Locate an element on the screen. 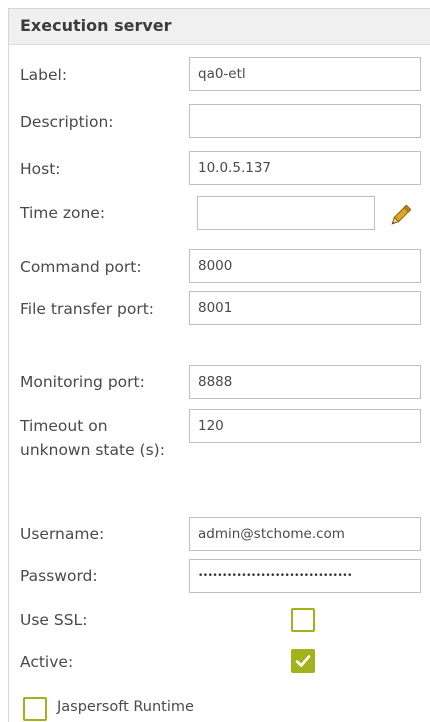  pencil-icon is located at coordinates (400, 216).